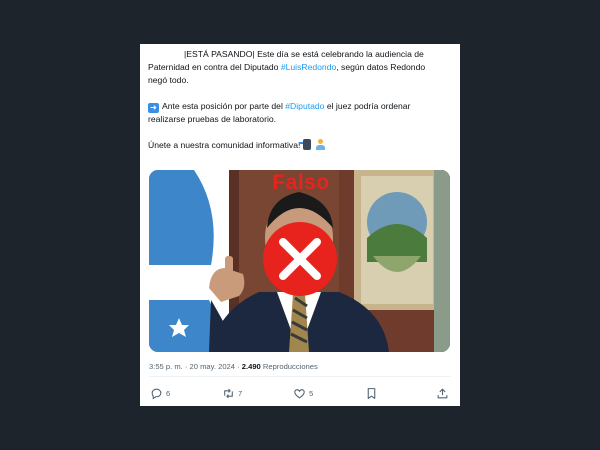 The height and width of the screenshot is (450, 600). Describe the element at coordinates (251, 366) in the screenshot. I see `views-count: 2.490` at that location.